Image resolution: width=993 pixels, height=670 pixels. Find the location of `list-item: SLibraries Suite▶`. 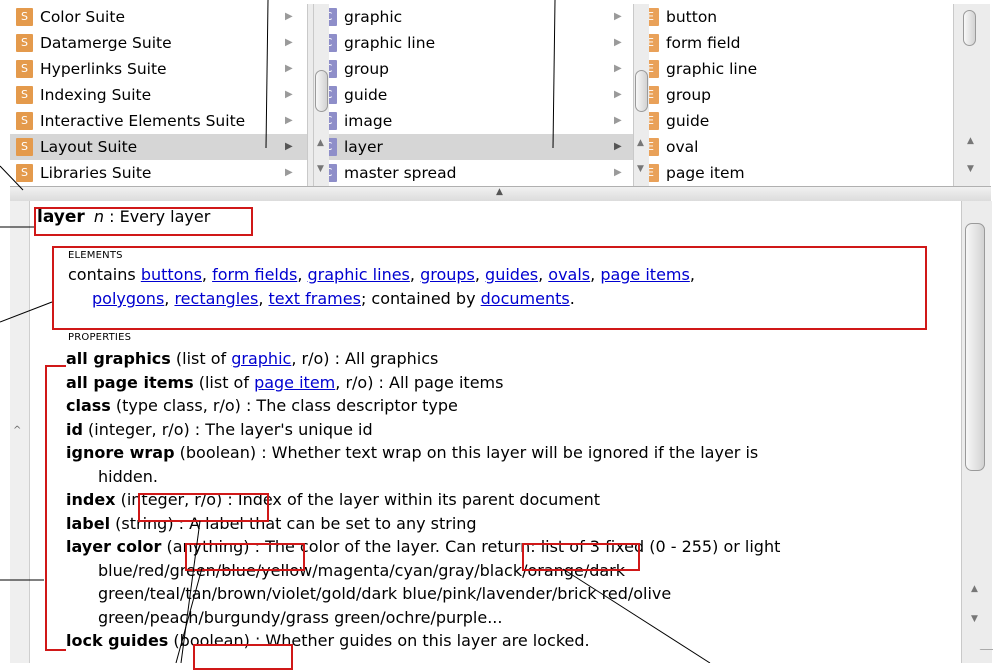

list-item: SLibraries Suite▶ is located at coordinates (158, 173).